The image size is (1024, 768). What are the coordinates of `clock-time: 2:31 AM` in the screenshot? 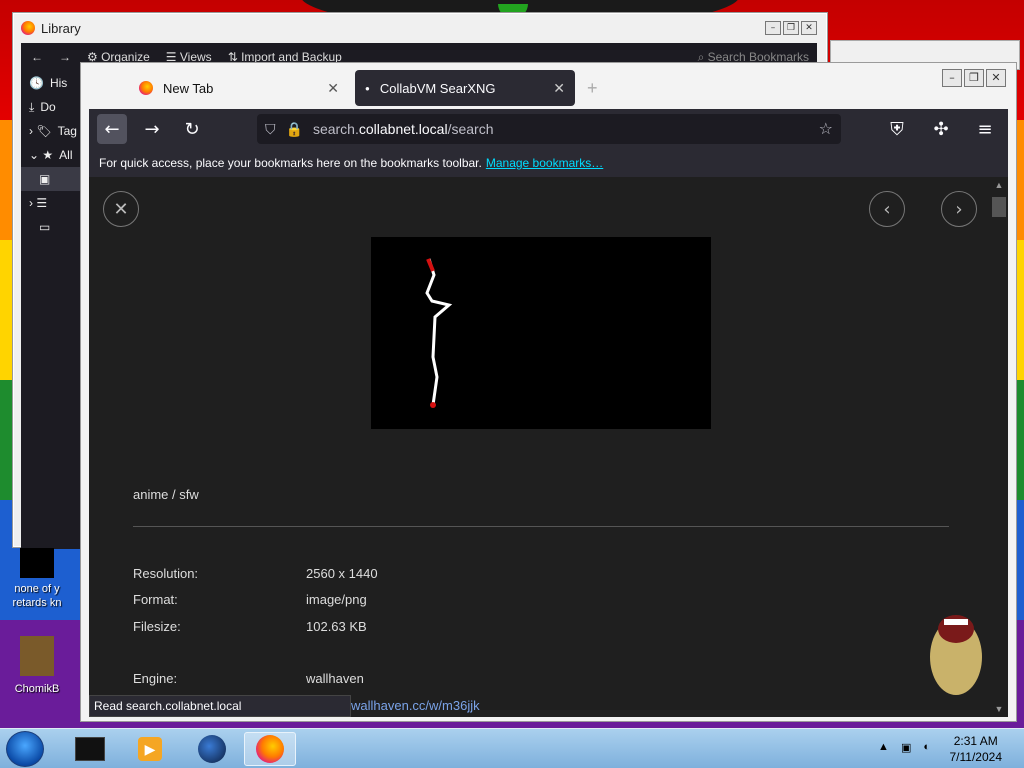 It's located at (975, 741).